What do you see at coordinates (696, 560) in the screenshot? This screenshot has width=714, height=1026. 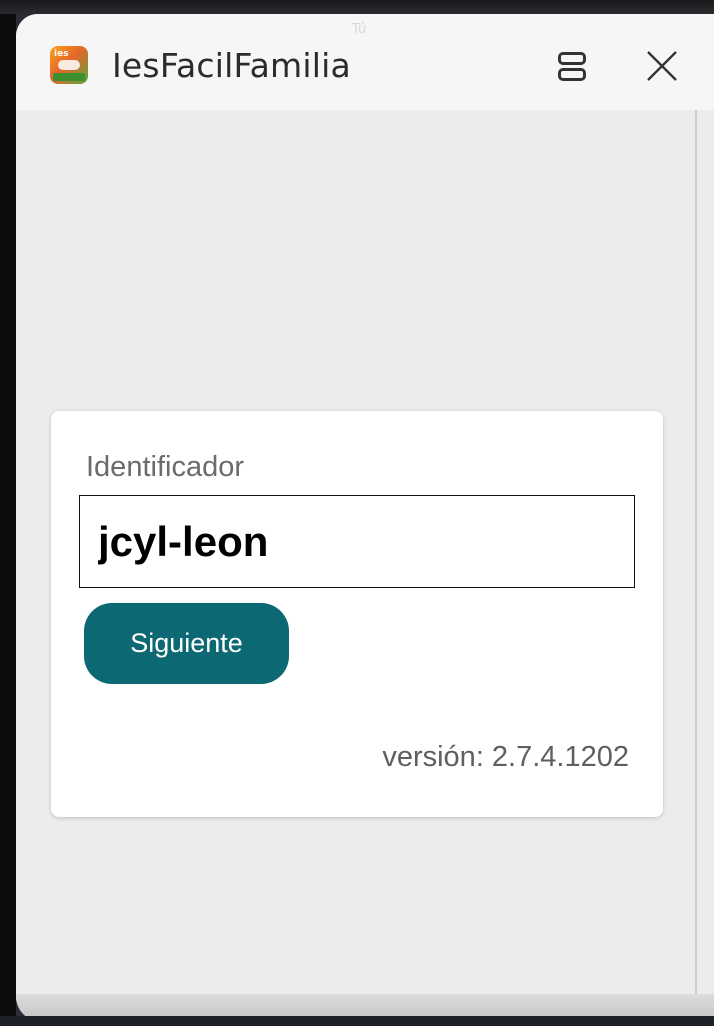 I see `scrollbar-track` at bounding box center [696, 560].